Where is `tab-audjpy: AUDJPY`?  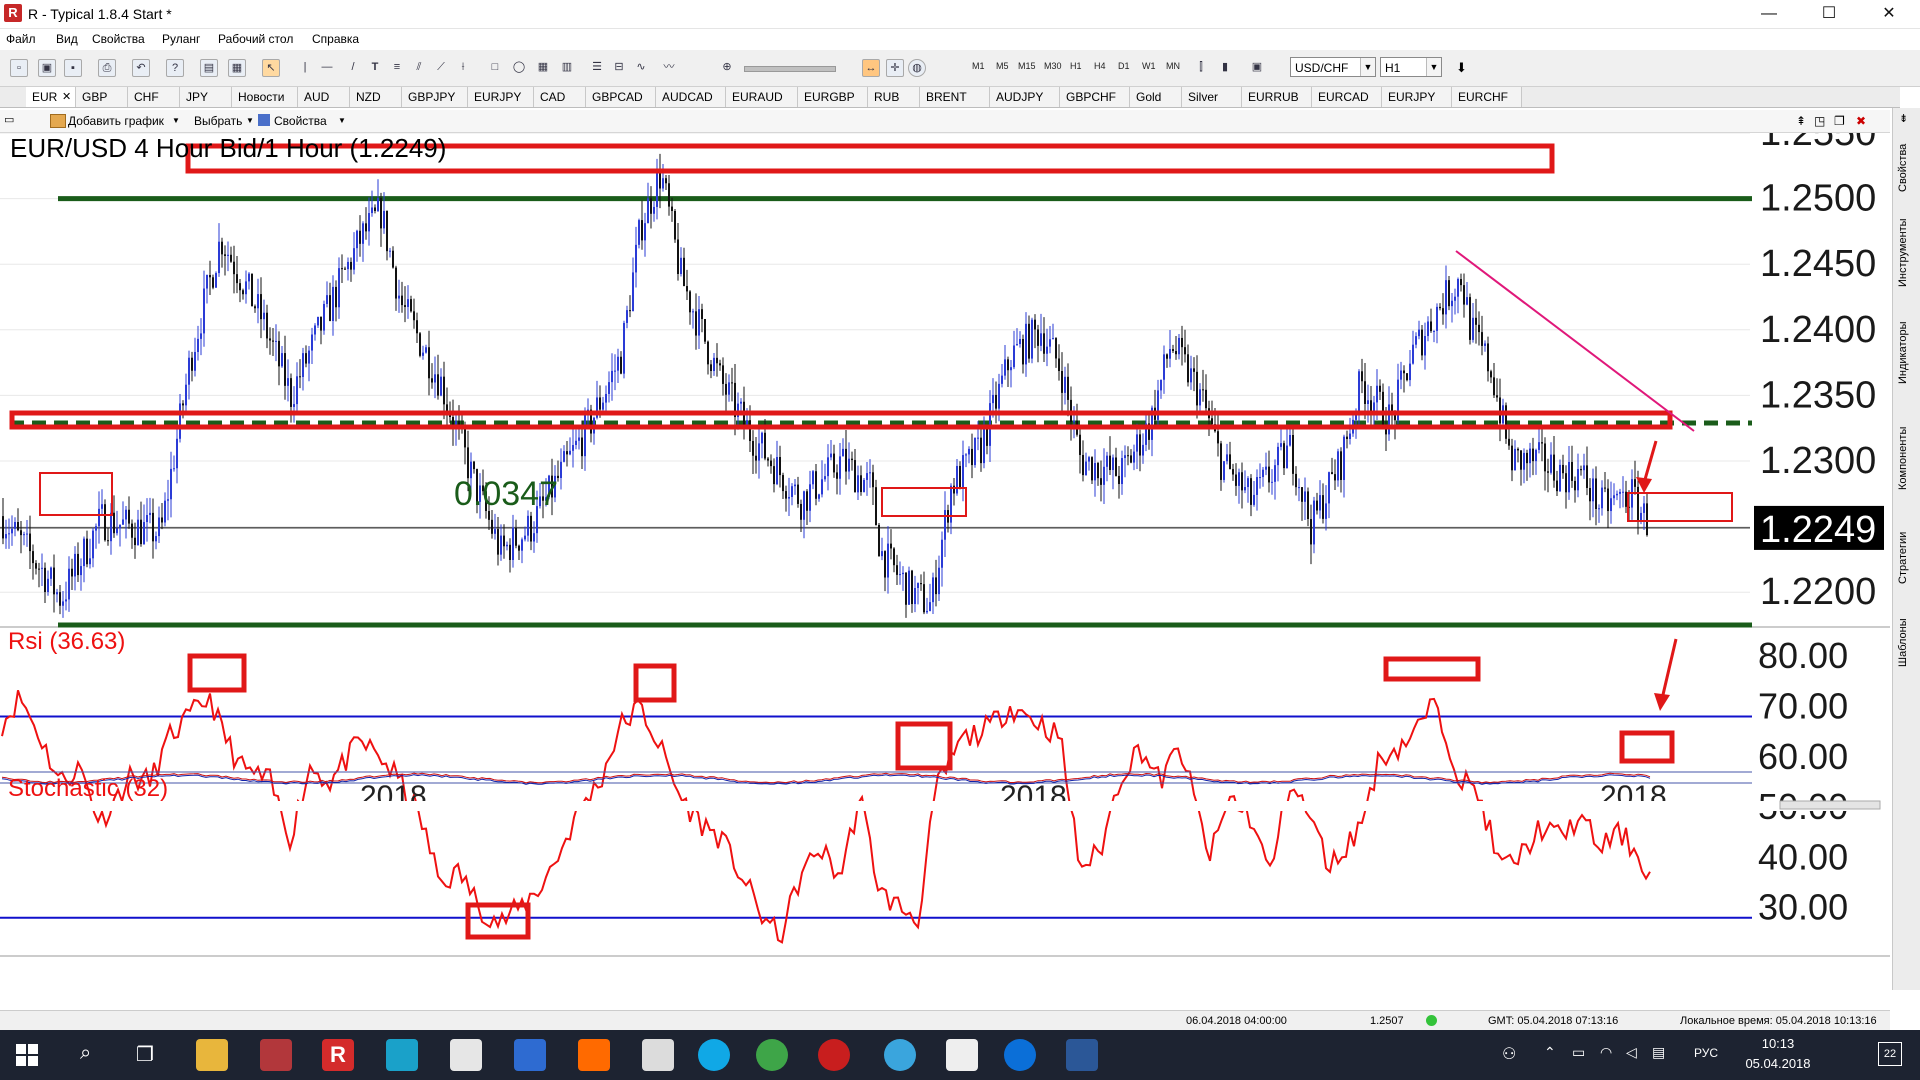
tab-audjpy: AUDJPY is located at coordinates (1025, 97).